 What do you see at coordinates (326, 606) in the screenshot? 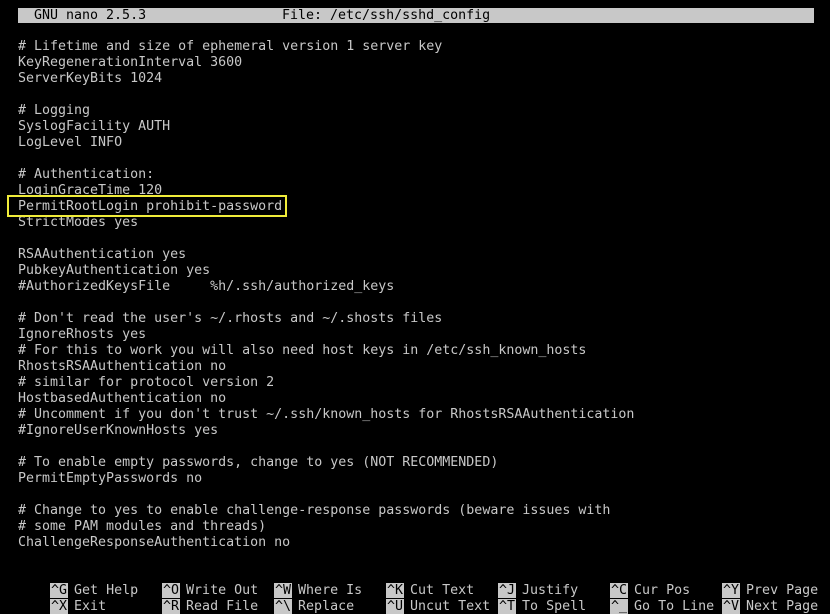
I see `shortcut-label: Replace` at bounding box center [326, 606].